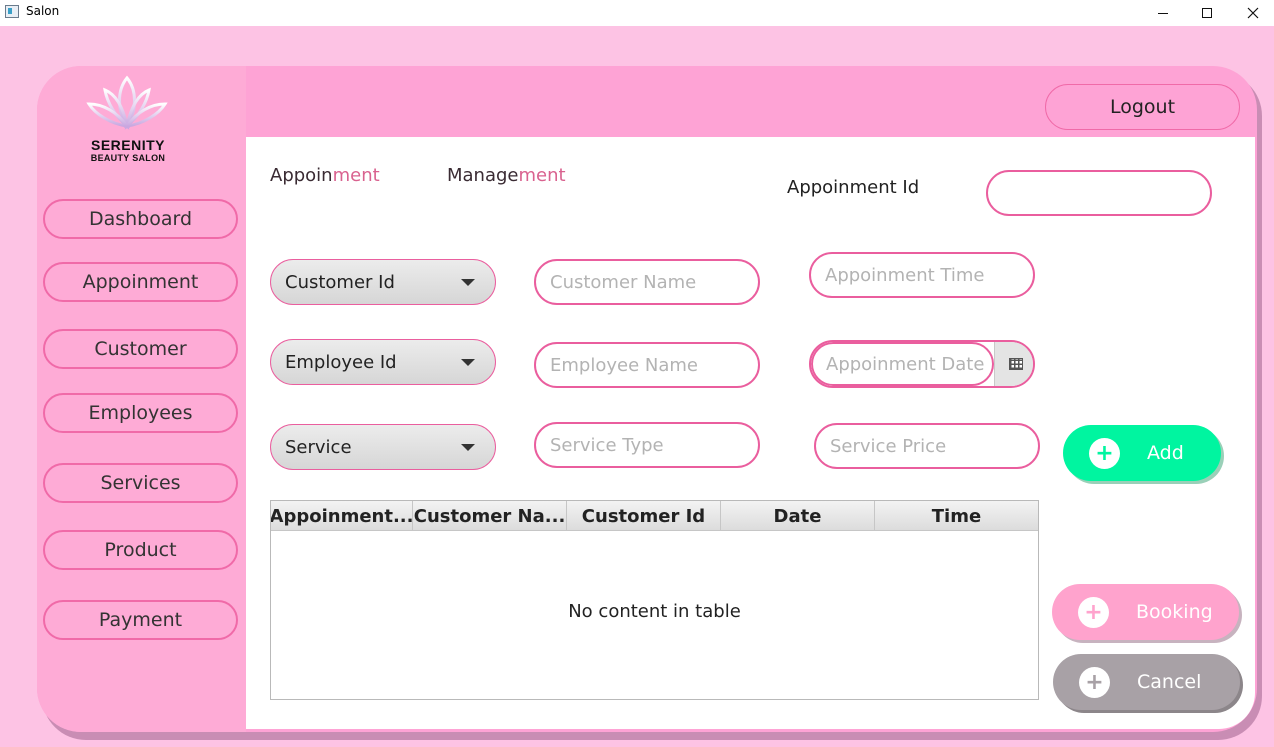  Describe the element at coordinates (902, 364) in the screenshot. I see `appointment-date-field: Appoinment Date` at that location.